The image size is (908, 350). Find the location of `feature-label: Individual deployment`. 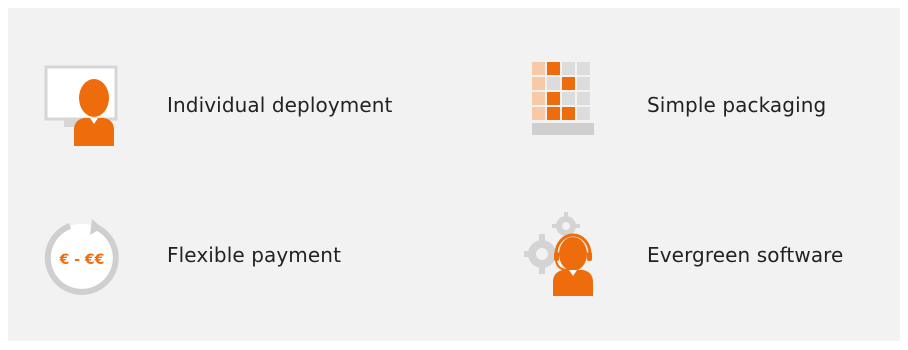

feature-label: Individual deployment is located at coordinates (280, 105).